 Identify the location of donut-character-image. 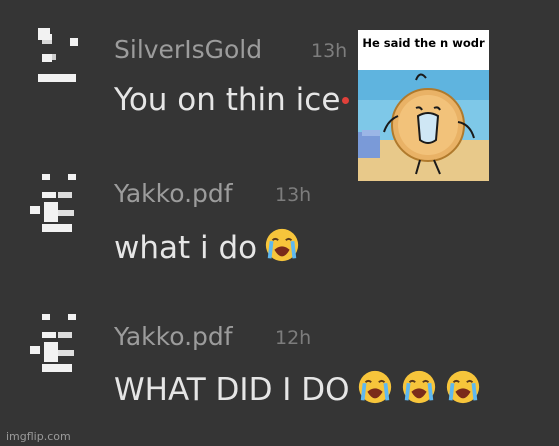
(423, 125).